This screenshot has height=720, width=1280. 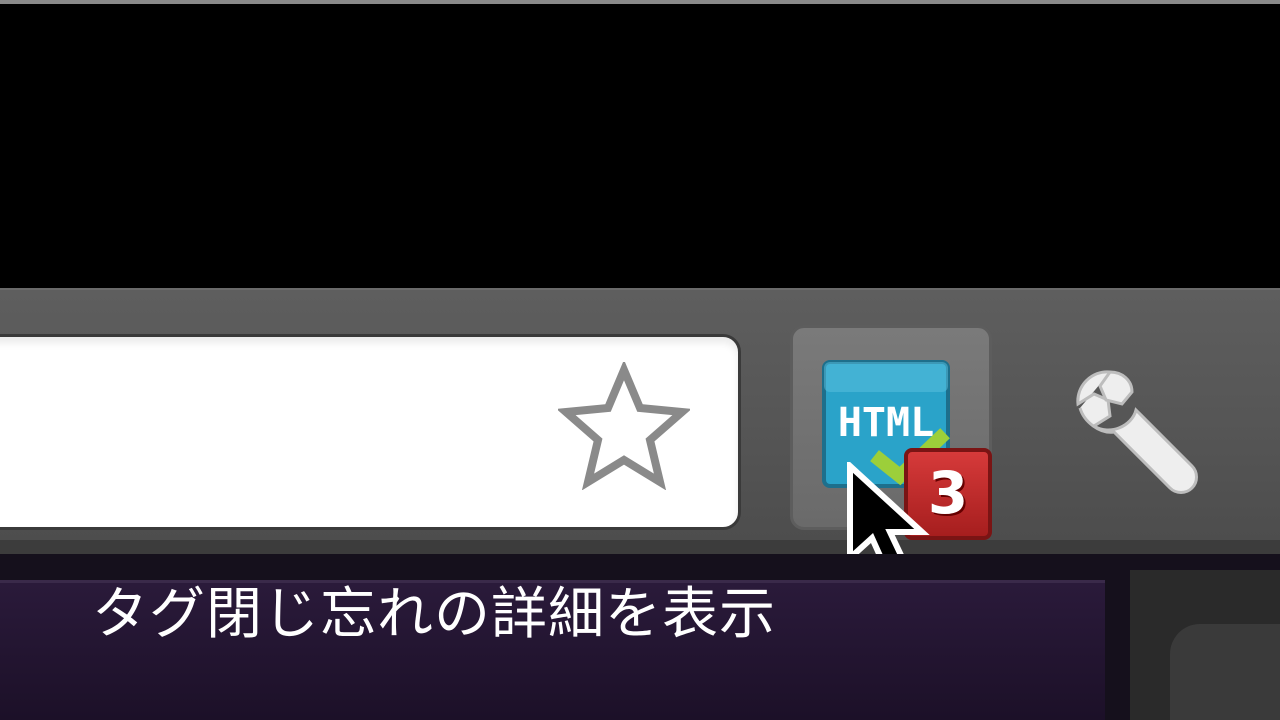 What do you see at coordinates (886, 423) in the screenshot?
I see `html-icon-label: HTML` at bounding box center [886, 423].